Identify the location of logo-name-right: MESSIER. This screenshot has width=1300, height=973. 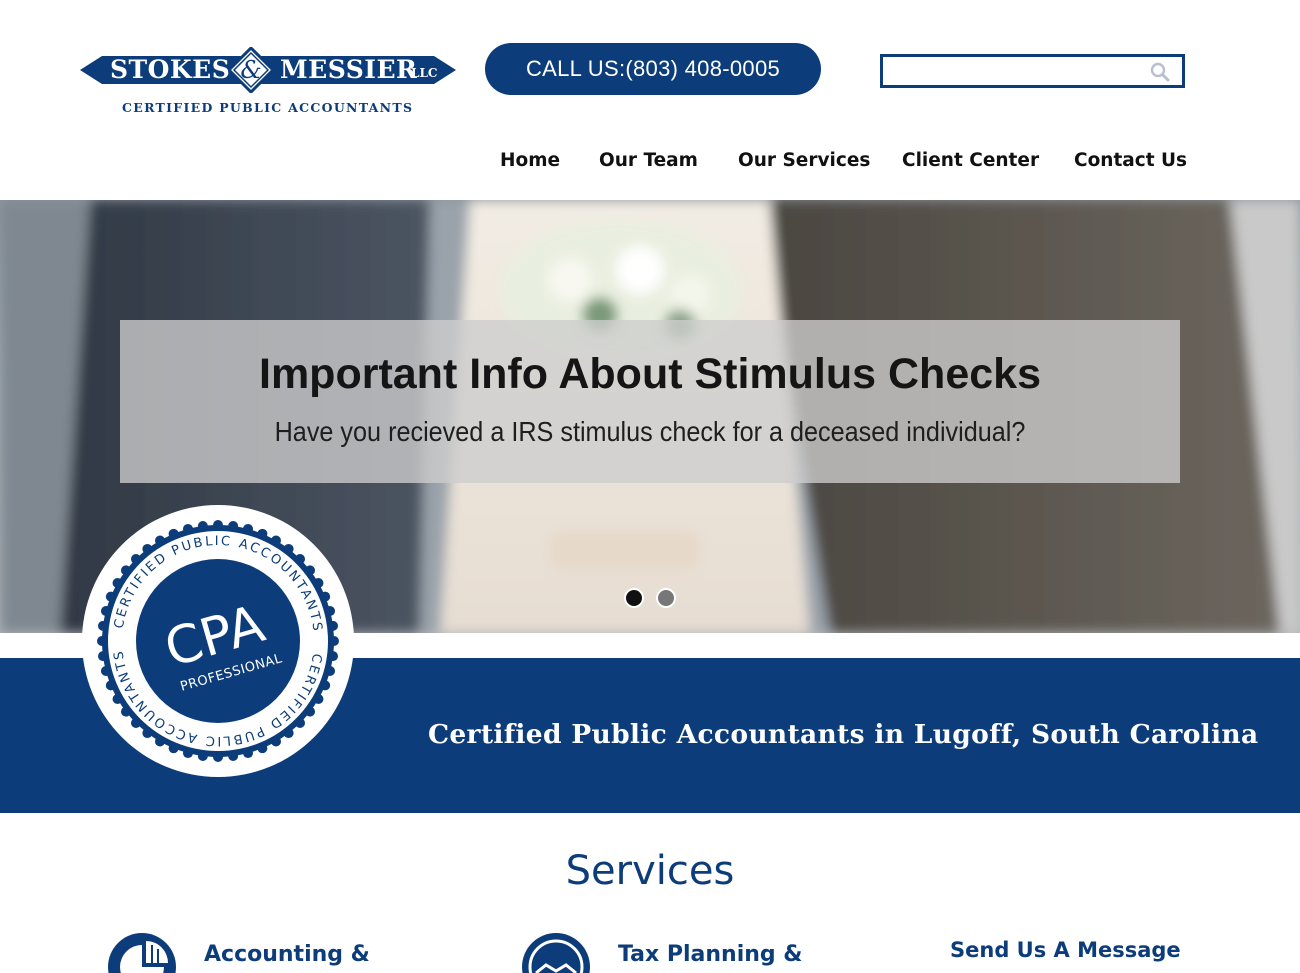
(349, 69).